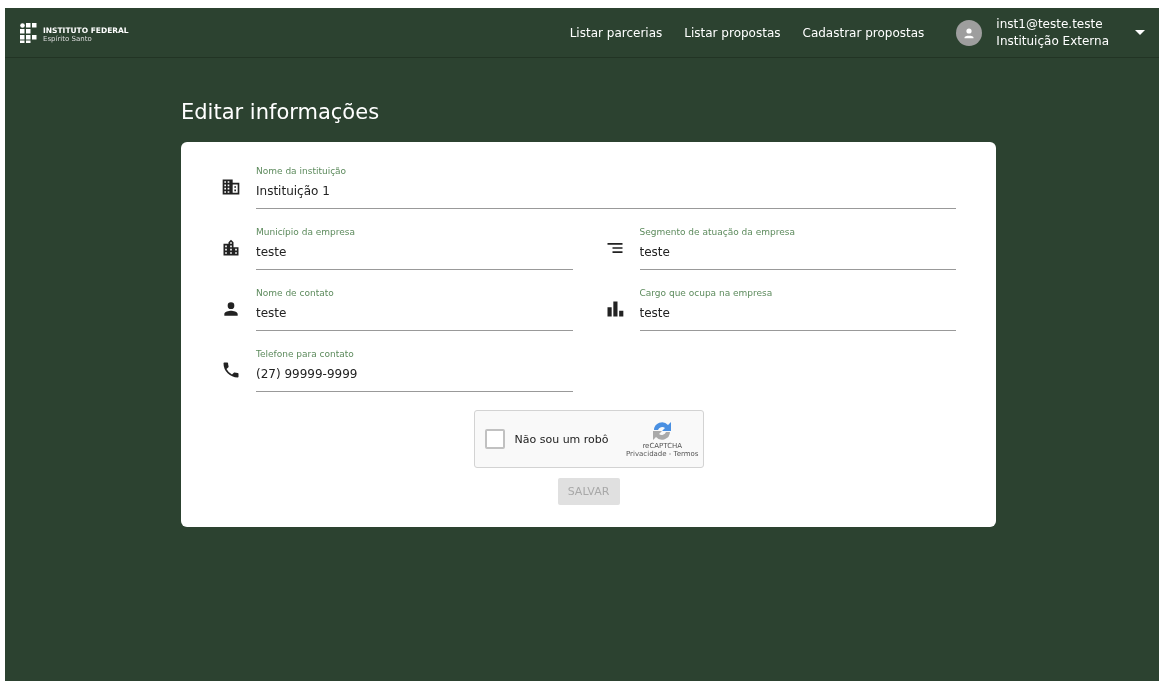 The width and height of the screenshot is (1159, 681). What do you see at coordinates (606, 196) in the screenshot?
I see `input-field: Instituição 1` at bounding box center [606, 196].